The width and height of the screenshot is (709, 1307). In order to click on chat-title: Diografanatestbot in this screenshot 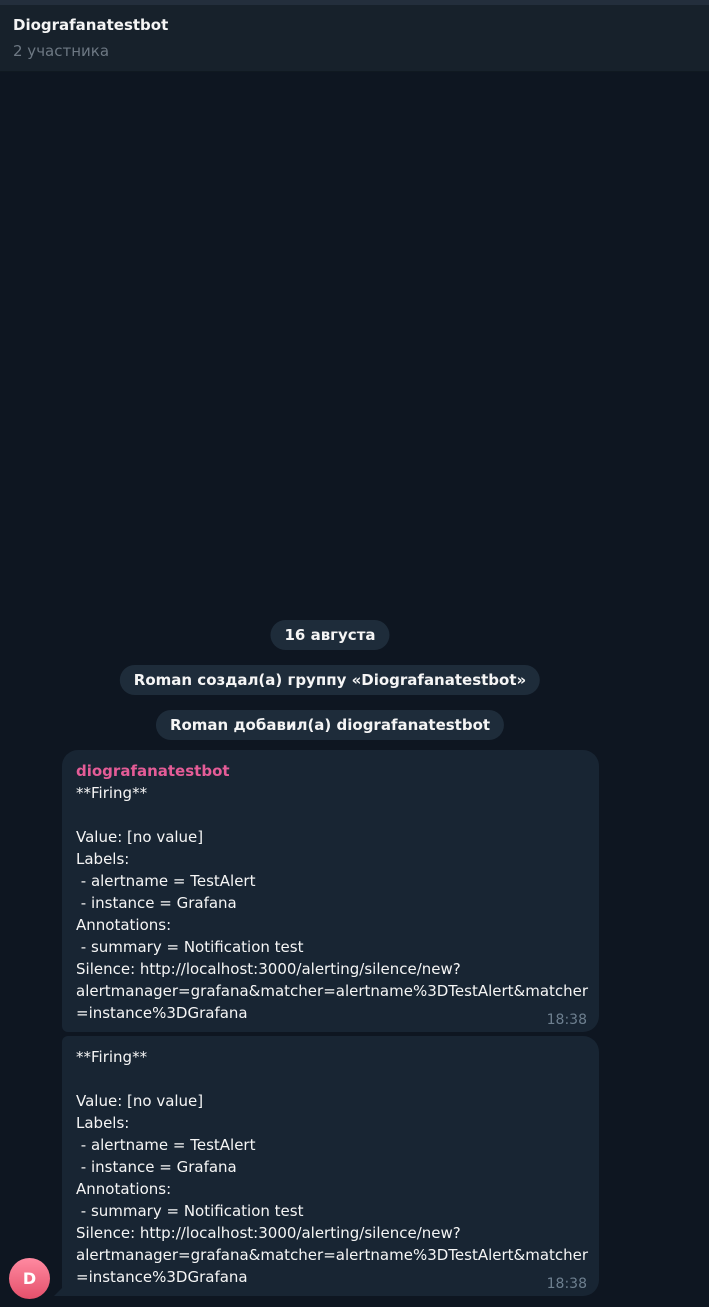, I will do `click(90, 25)`.